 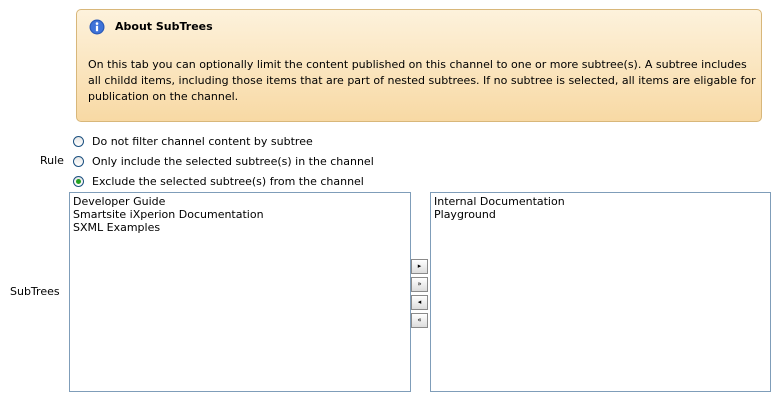 I want to click on remove-button: ◂, so click(x=419, y=302).